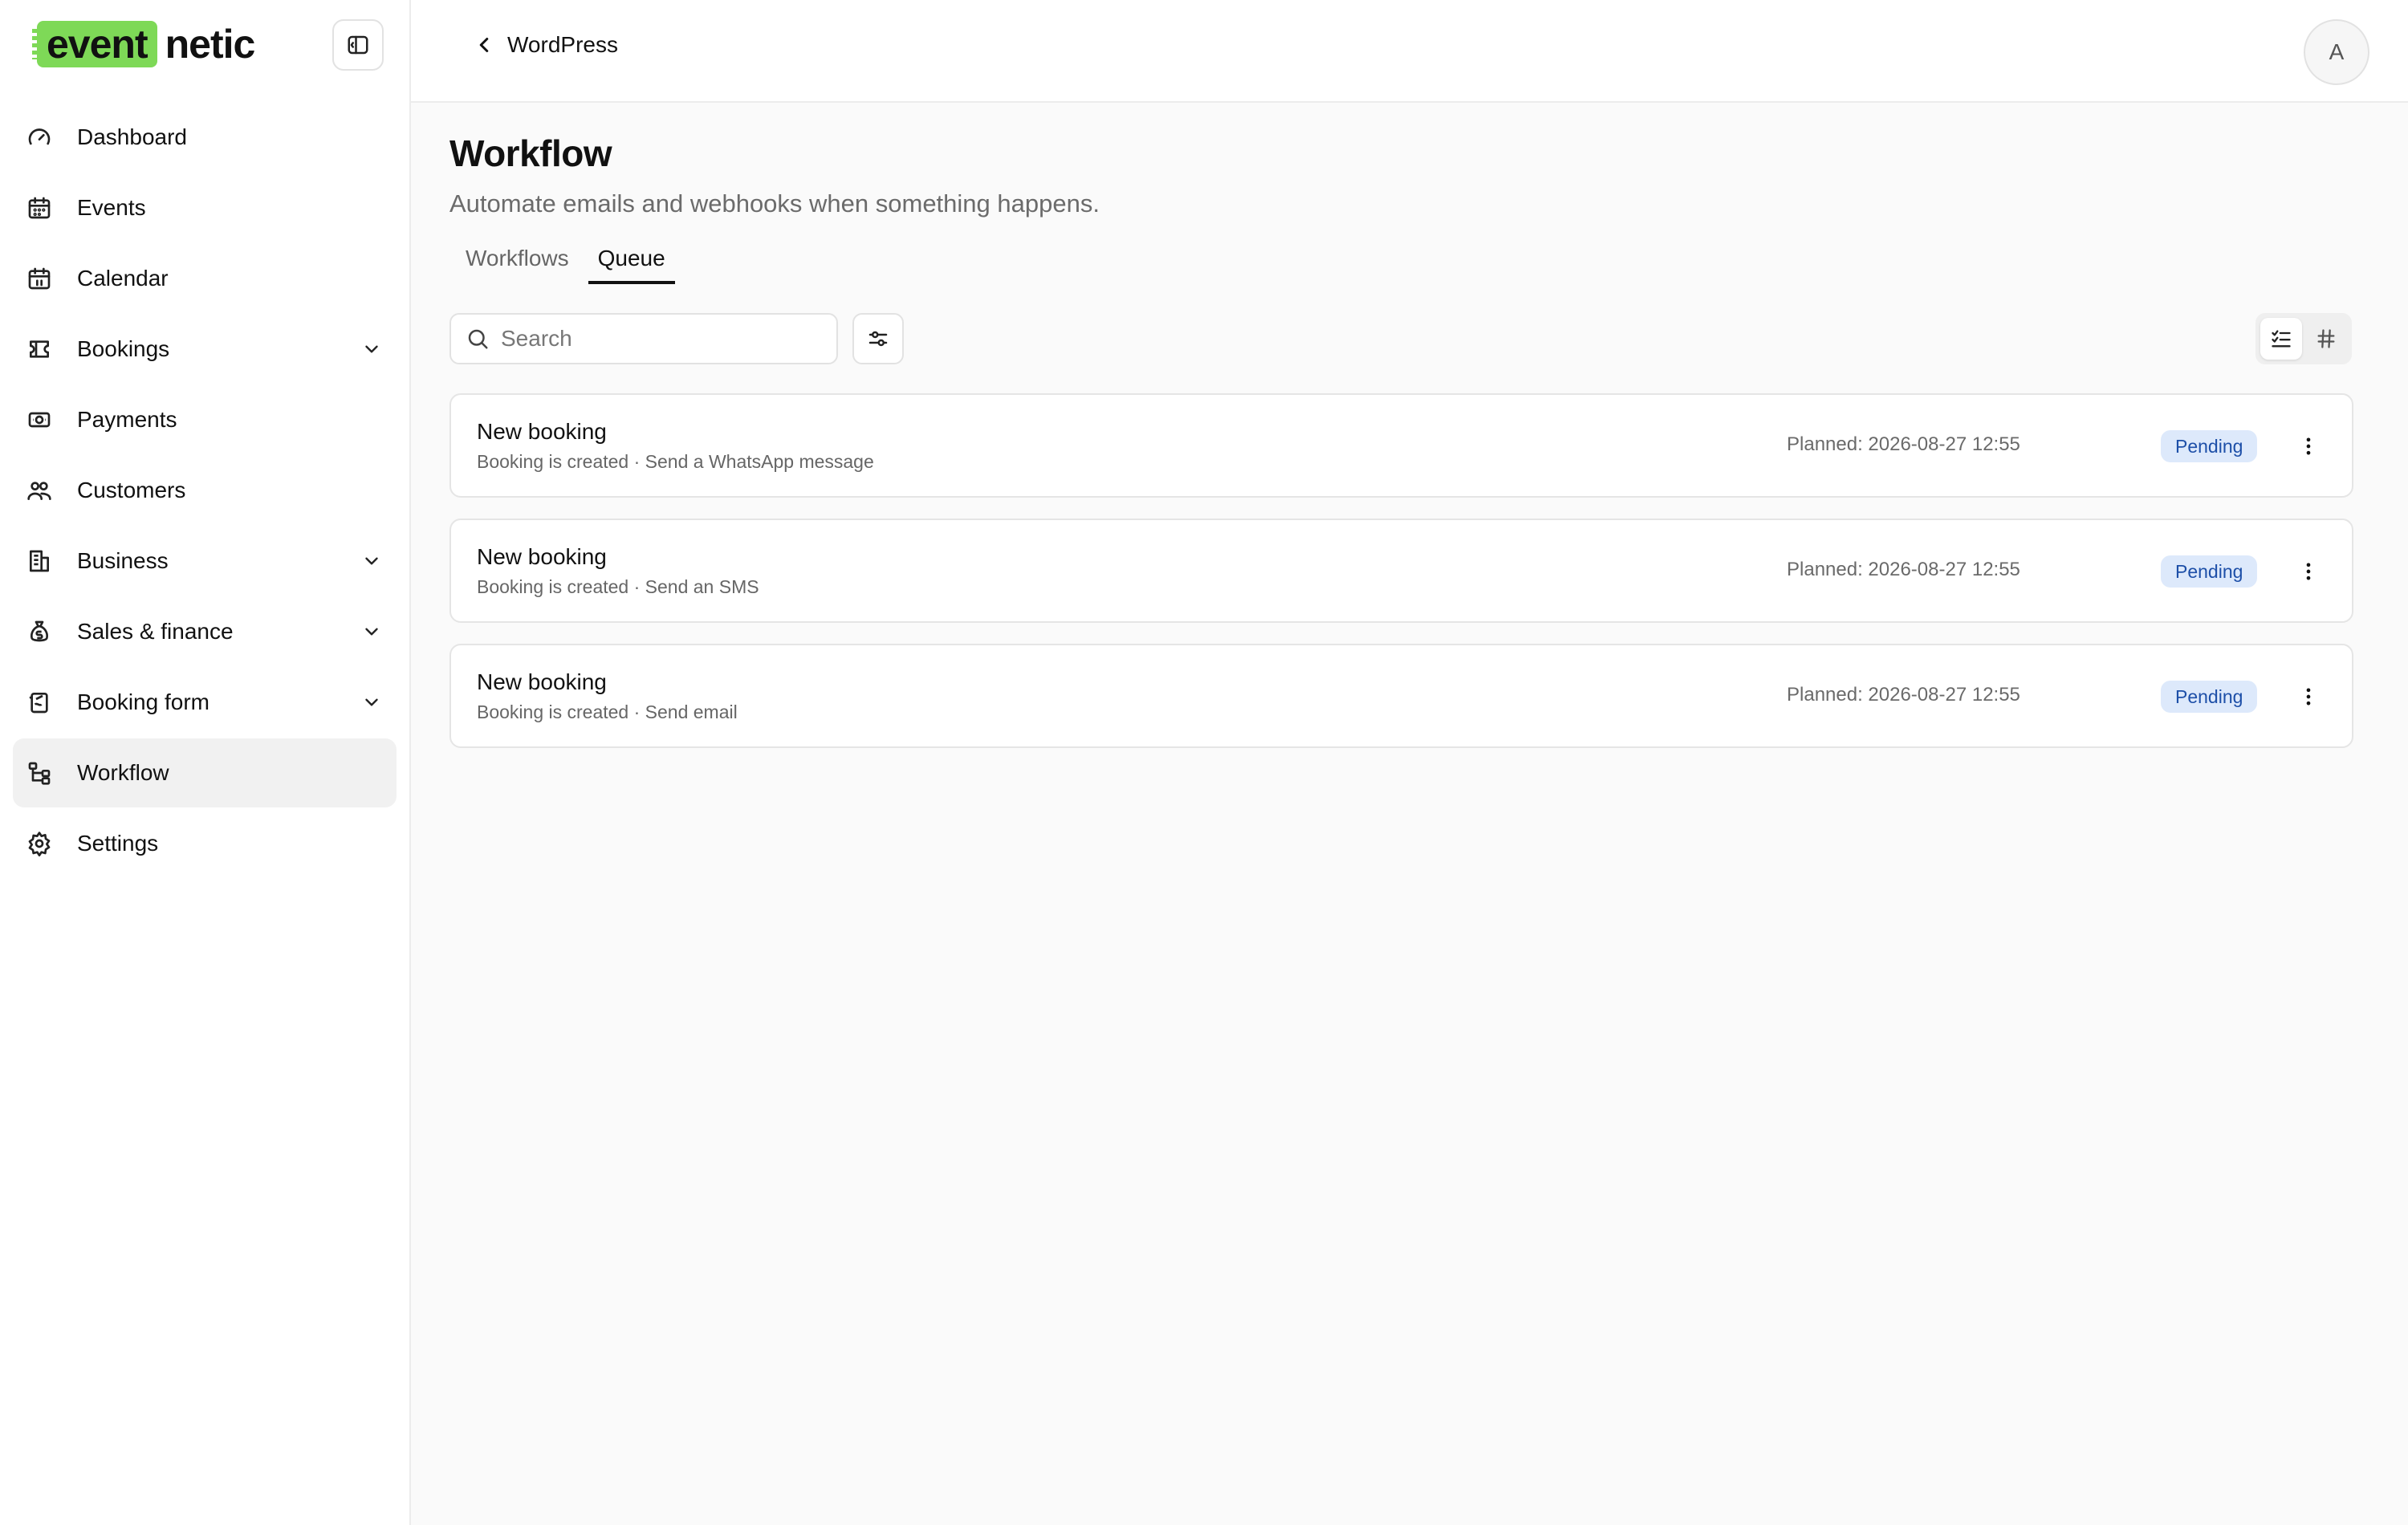 Image resolution: width=2408 pixels, height=1525 pixels. What do you see at coordinates (39, 773) in the screenshot?
I see `workflow-icon` at bounding box center [39, 773].